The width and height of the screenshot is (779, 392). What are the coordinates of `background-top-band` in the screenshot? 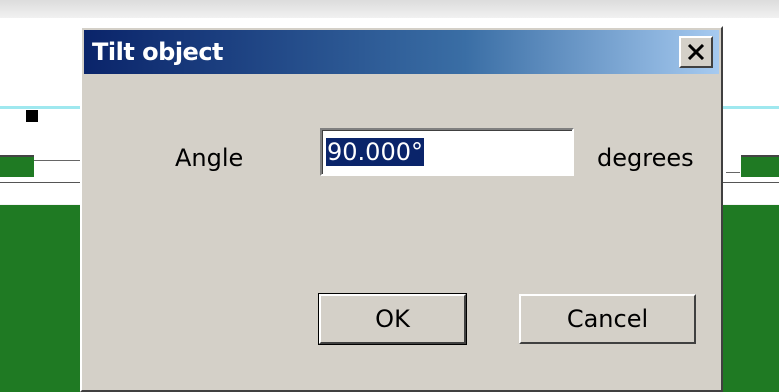 It's located at (389, 9).